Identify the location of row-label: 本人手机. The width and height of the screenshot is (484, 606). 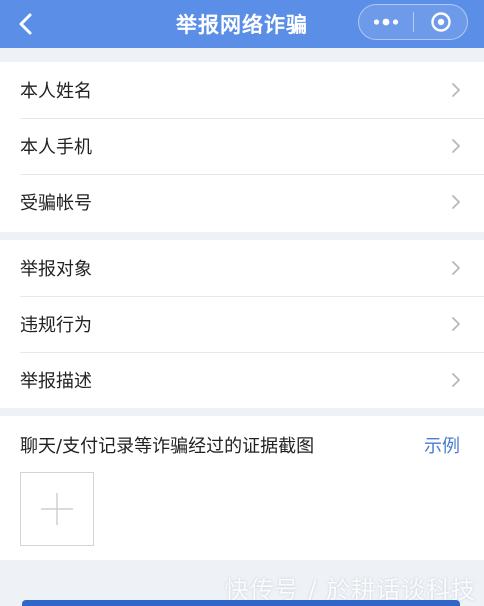
(56, 147).